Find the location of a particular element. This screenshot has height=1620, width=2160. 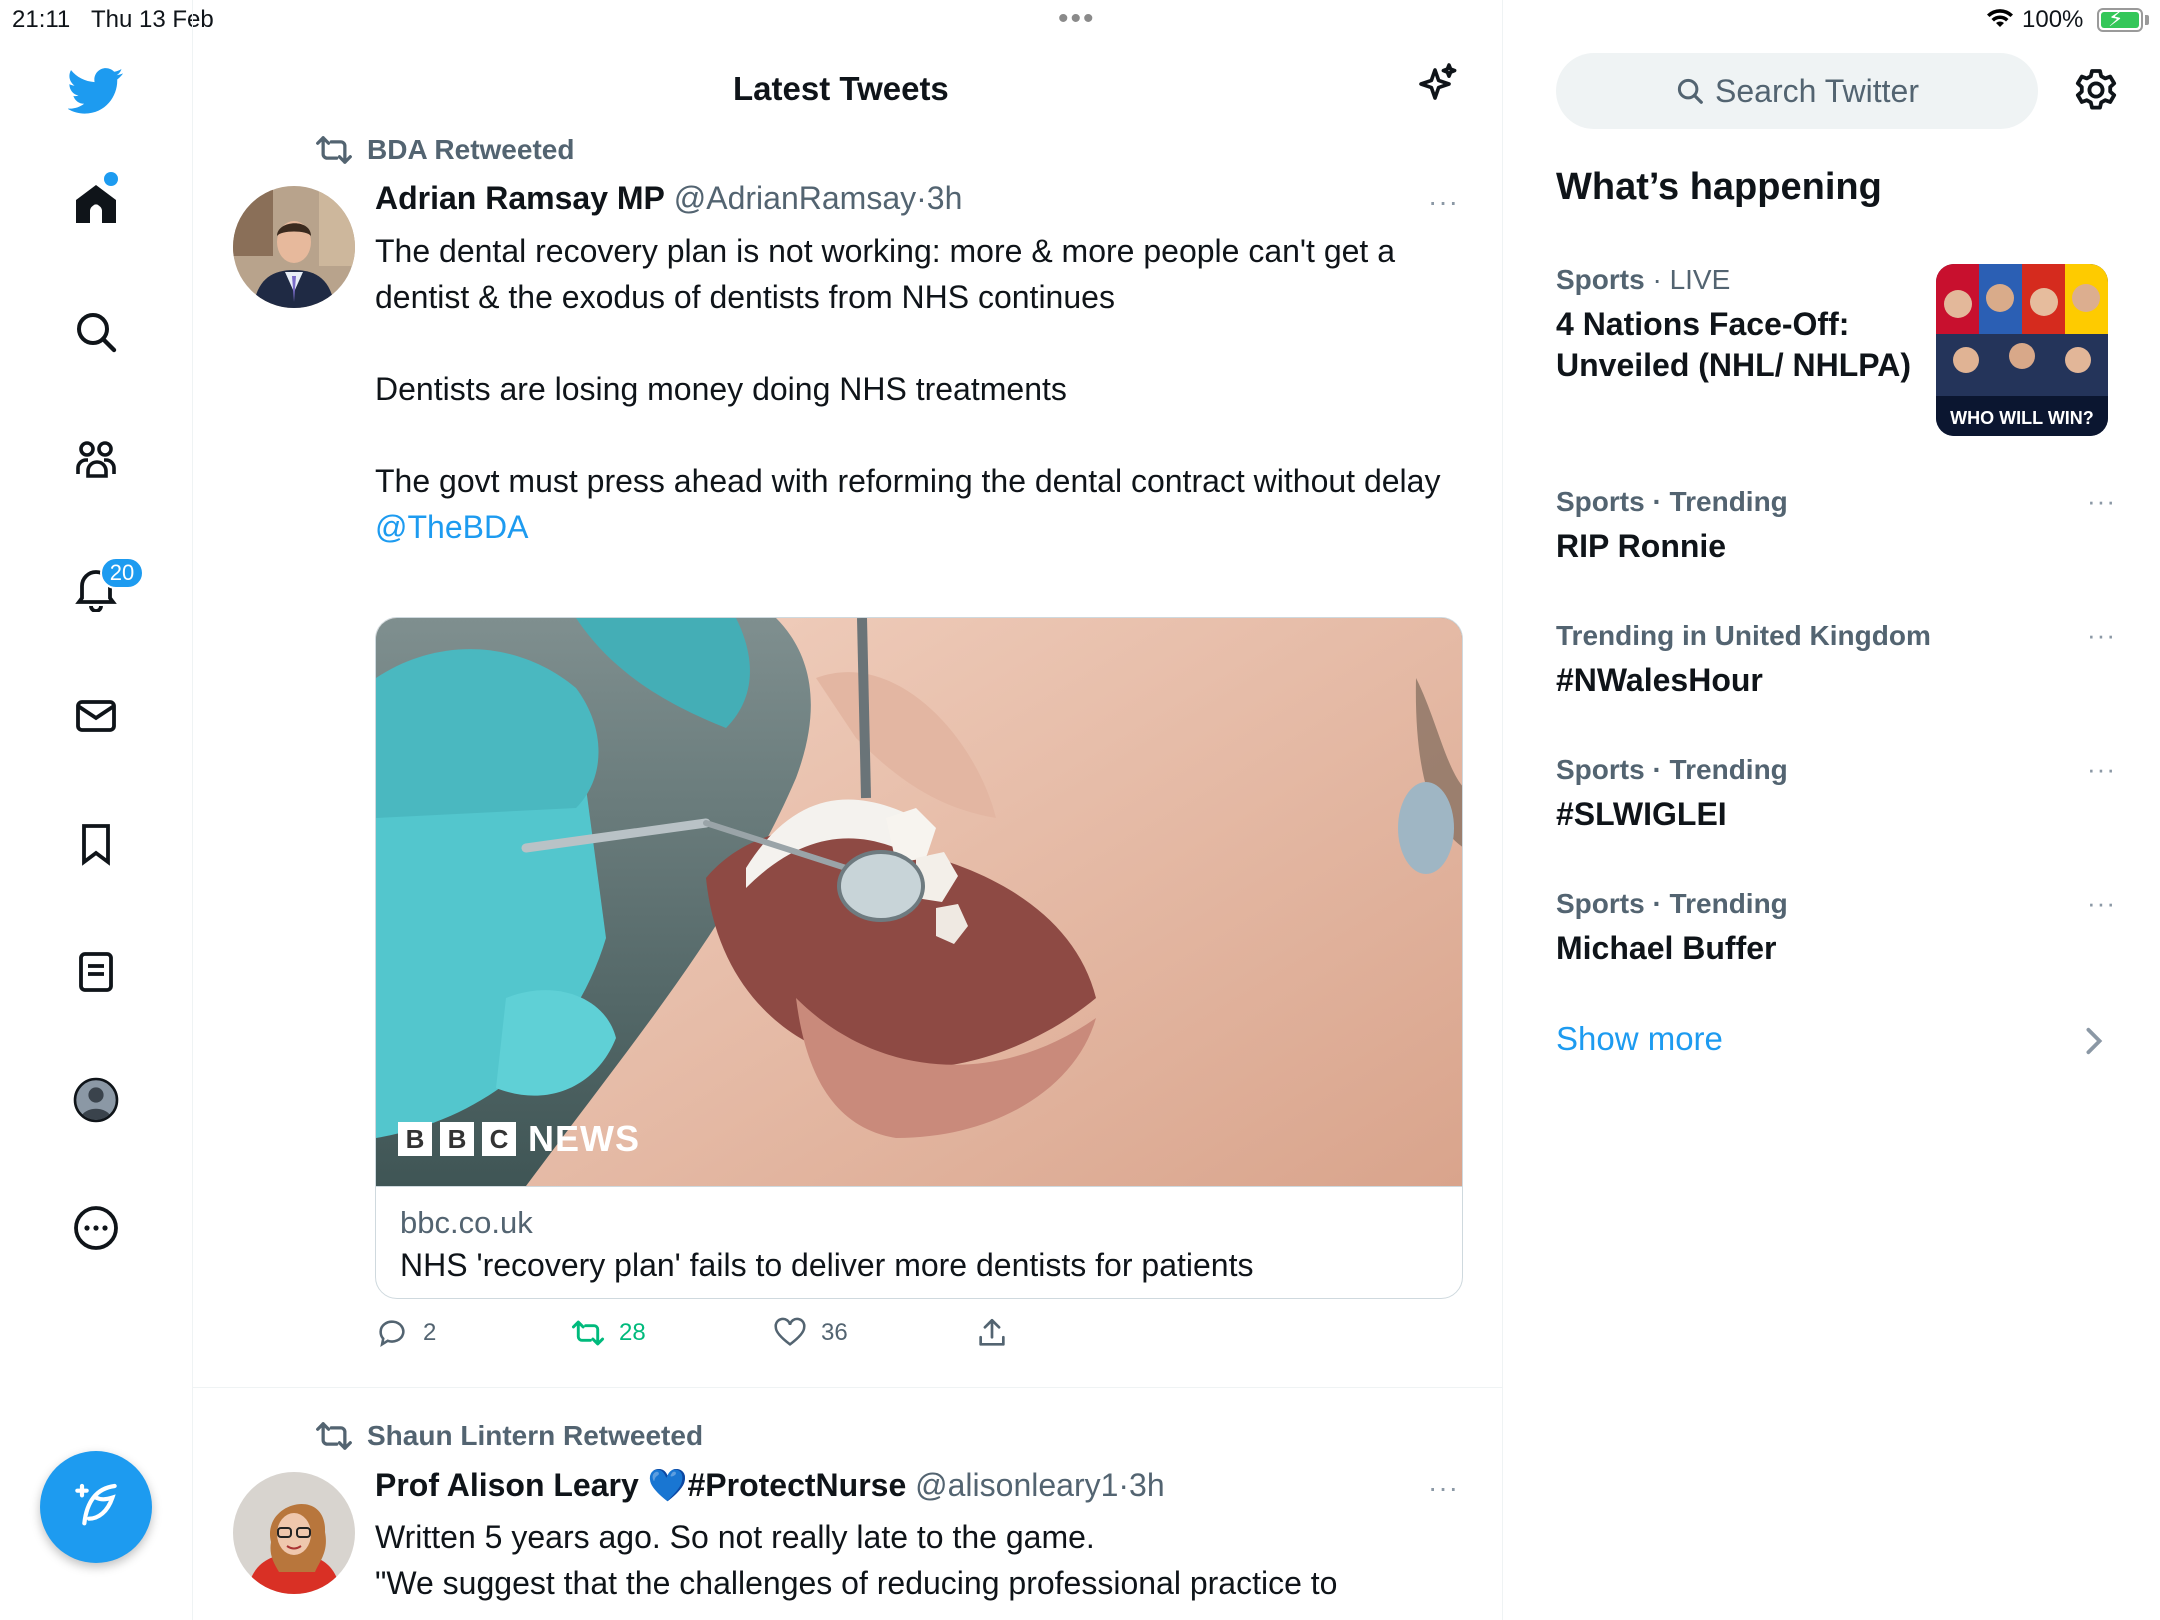

more-icon is located at coordinates (96, 1228).